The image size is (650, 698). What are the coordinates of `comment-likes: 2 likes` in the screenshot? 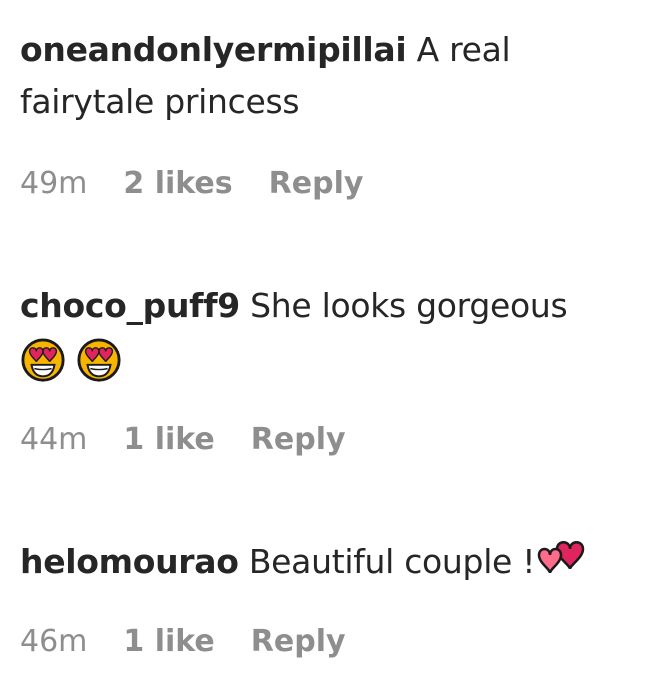 It's located at (177, 183).